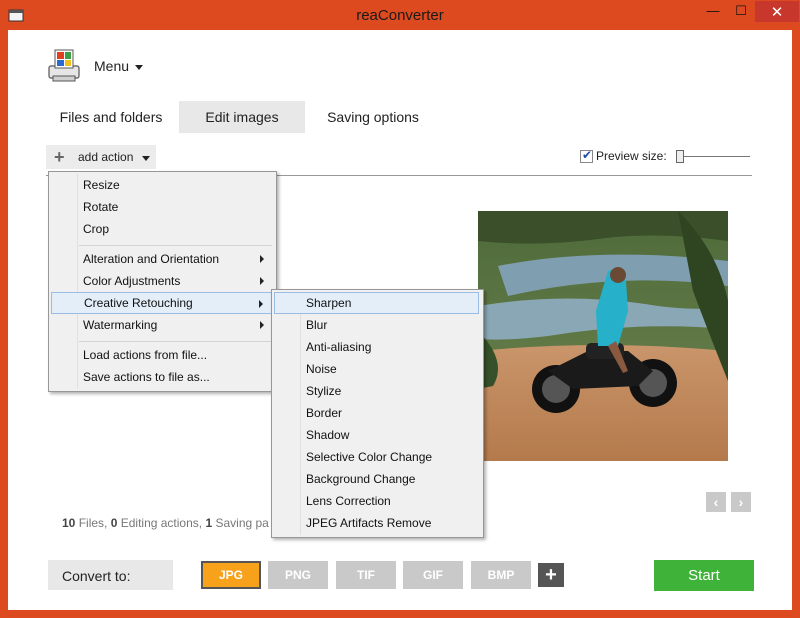 This screenshot has width=800, height=618. What do you see at coordinates (161, 185) in the screenshot?
I see `menu-item-resize: Resize` at bounding box center [161, 185].